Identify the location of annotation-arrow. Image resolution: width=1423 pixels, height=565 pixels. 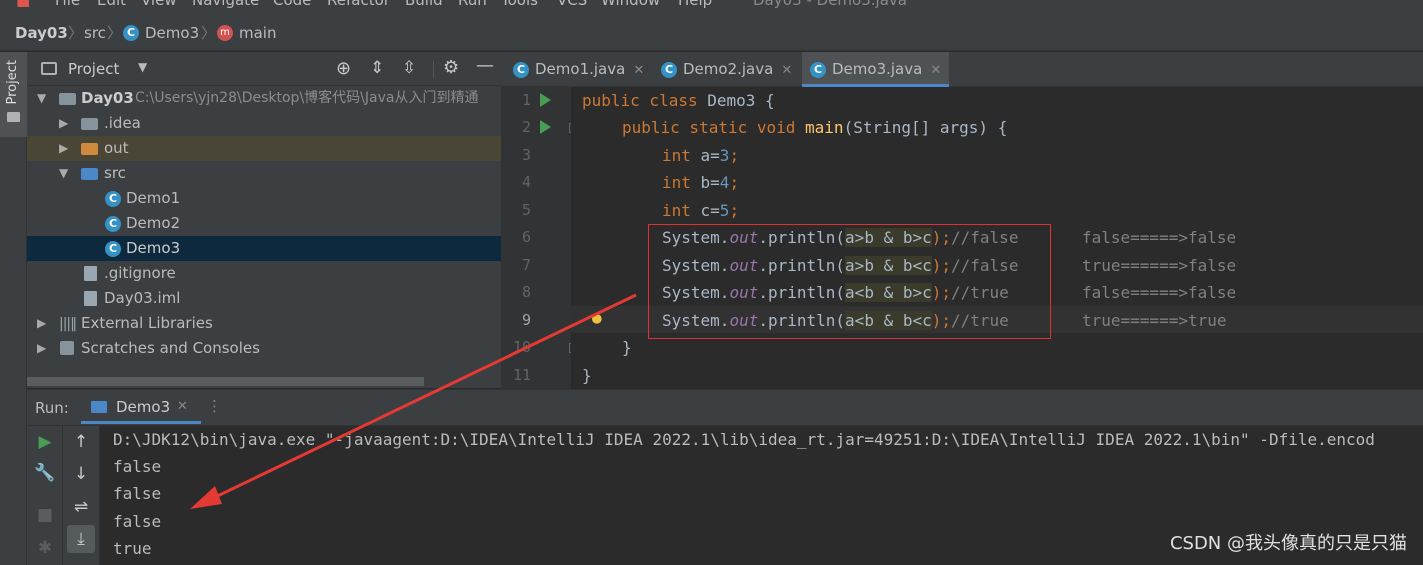
(413, 401).